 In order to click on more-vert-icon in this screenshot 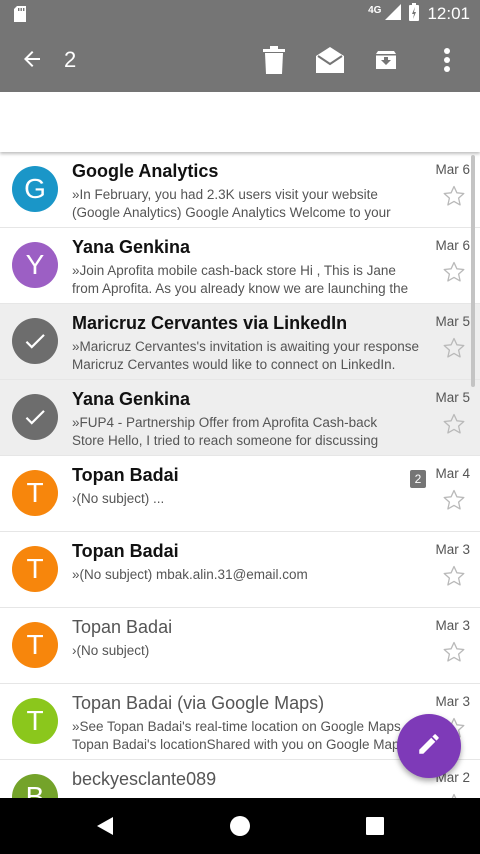, I will do `click(447, 60)`.